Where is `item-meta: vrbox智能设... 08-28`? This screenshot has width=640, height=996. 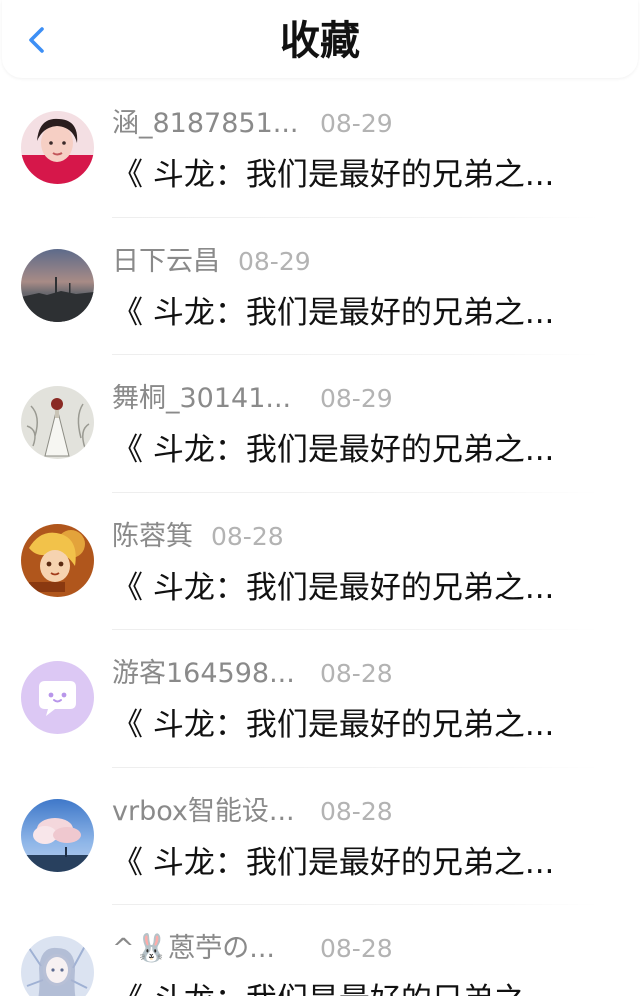
item-meta: vrbox智能设... 08-28 is located at coordinates (252, 812).